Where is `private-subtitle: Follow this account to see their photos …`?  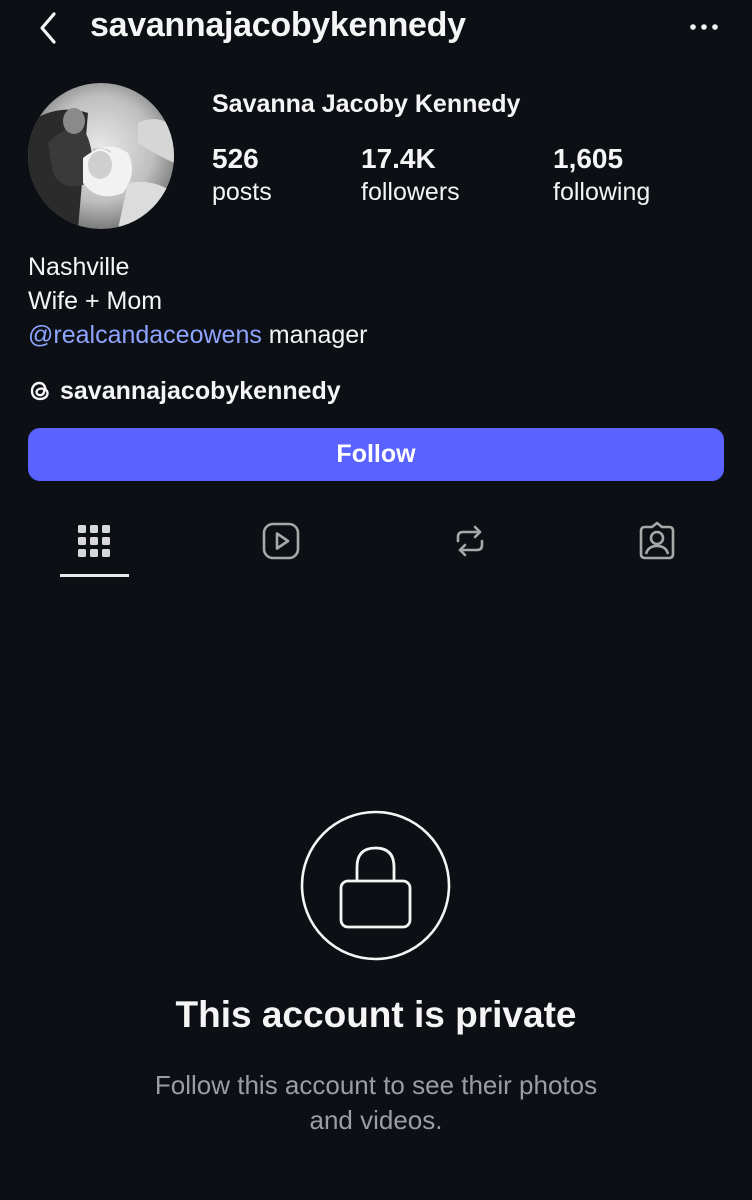 private-subtitle: Follow this account to see their photos … is located at coordinates (376, 1103).